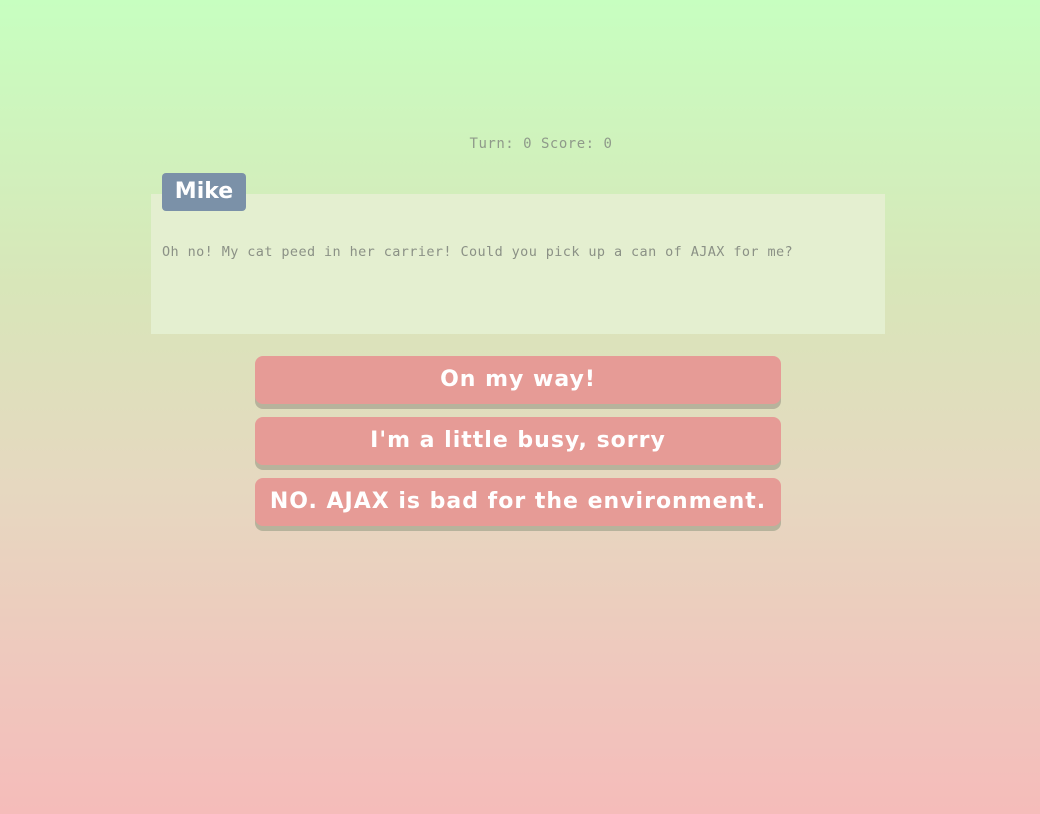  I want to click on speaker-name-tag: Mike, so click(204, 192).